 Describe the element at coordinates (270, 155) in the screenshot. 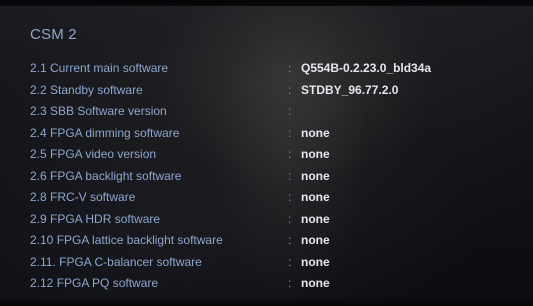

I see `menu-row-fpga-video-version: 2.5 FPGA video version : none` at that location.